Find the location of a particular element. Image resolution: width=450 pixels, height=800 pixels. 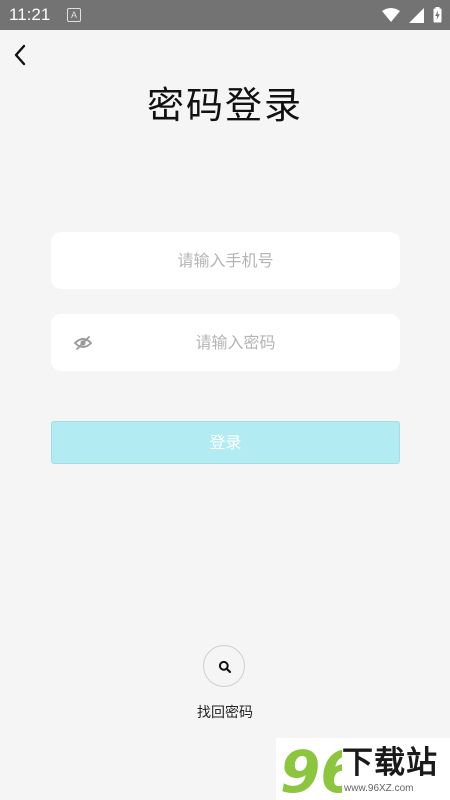

battery-charging-icon is located at coordinates (437, 15).